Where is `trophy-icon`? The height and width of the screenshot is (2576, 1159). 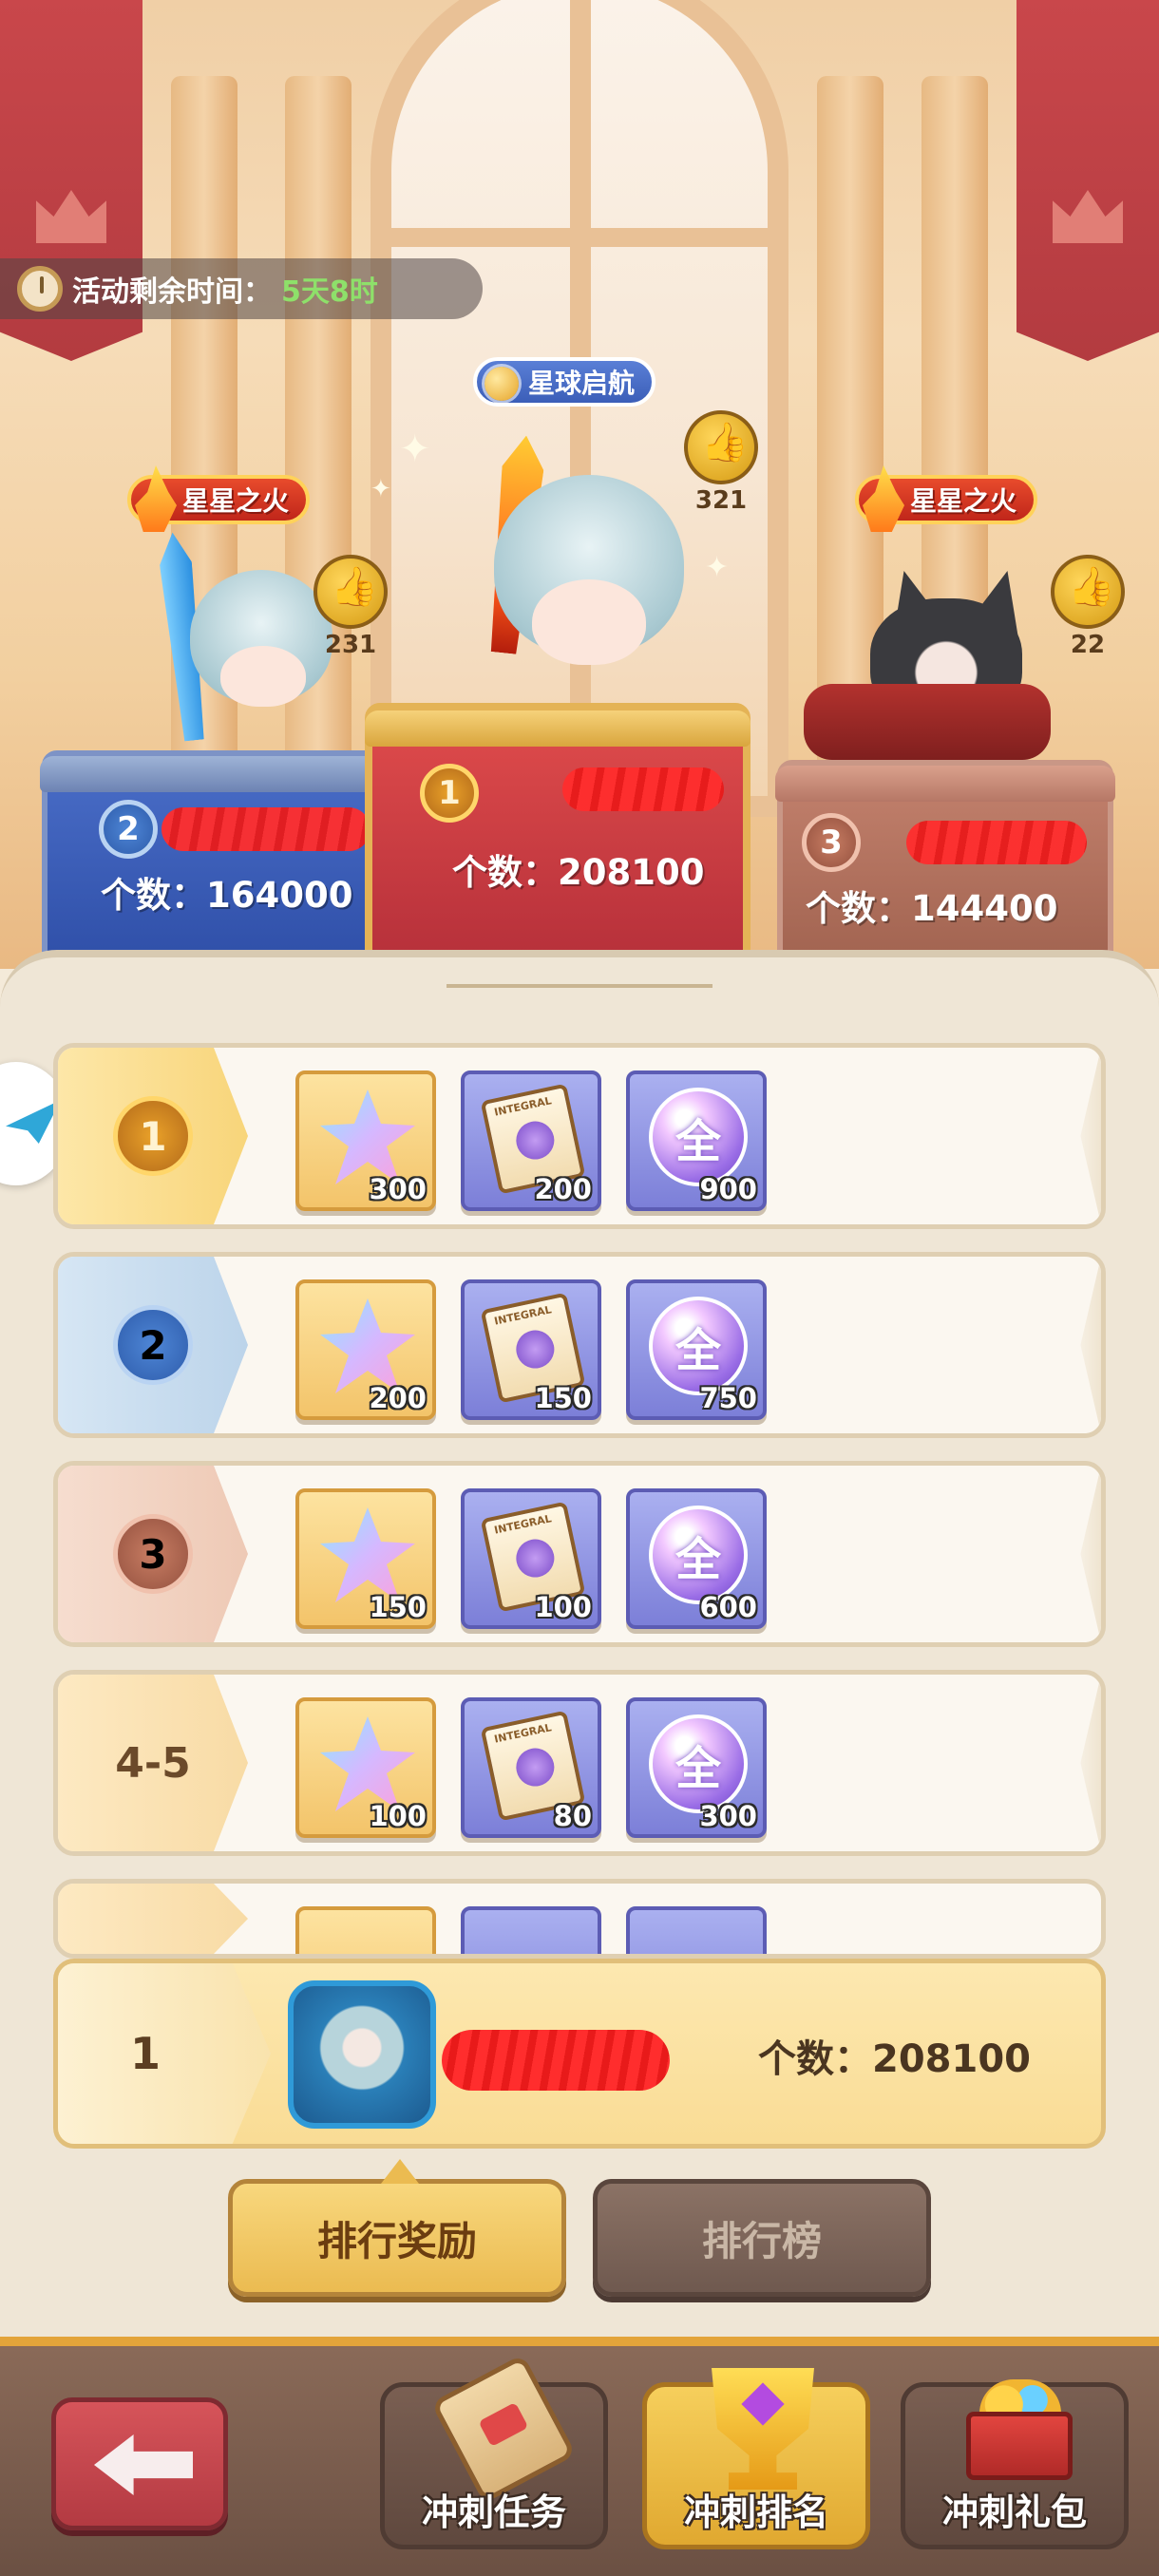 trophy-icon is located at coordinates (763, 2429).